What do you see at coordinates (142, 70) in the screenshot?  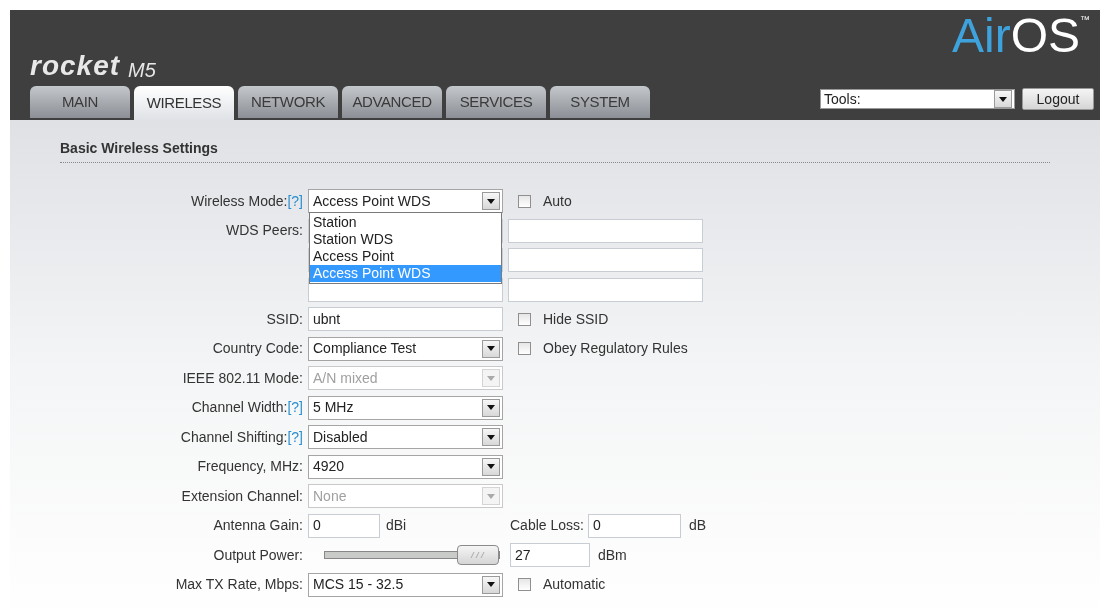 I see `model-label: M5` at bounding box center [142, 70].